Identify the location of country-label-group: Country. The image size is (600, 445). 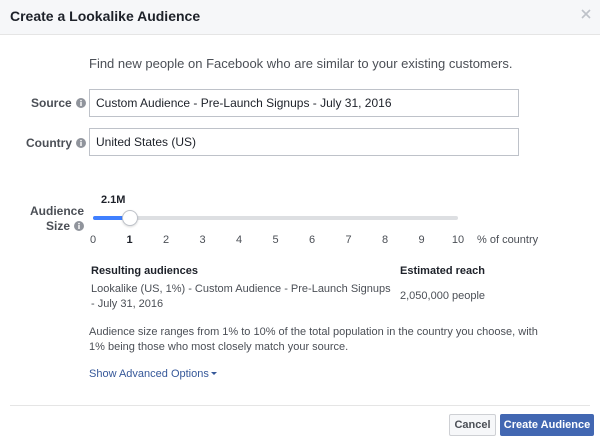
(56, 143).